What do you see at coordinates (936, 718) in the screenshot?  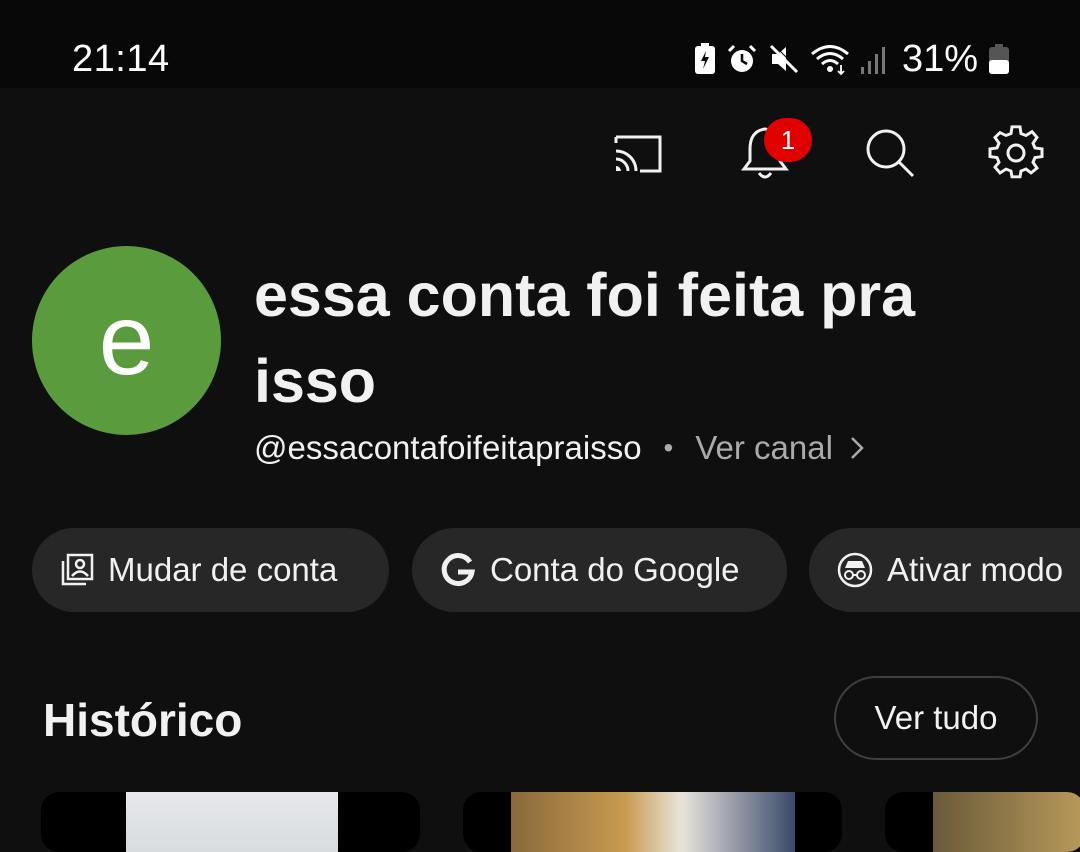 I see `see-all-button: Ver tudo` at bounding box center [936, 718].